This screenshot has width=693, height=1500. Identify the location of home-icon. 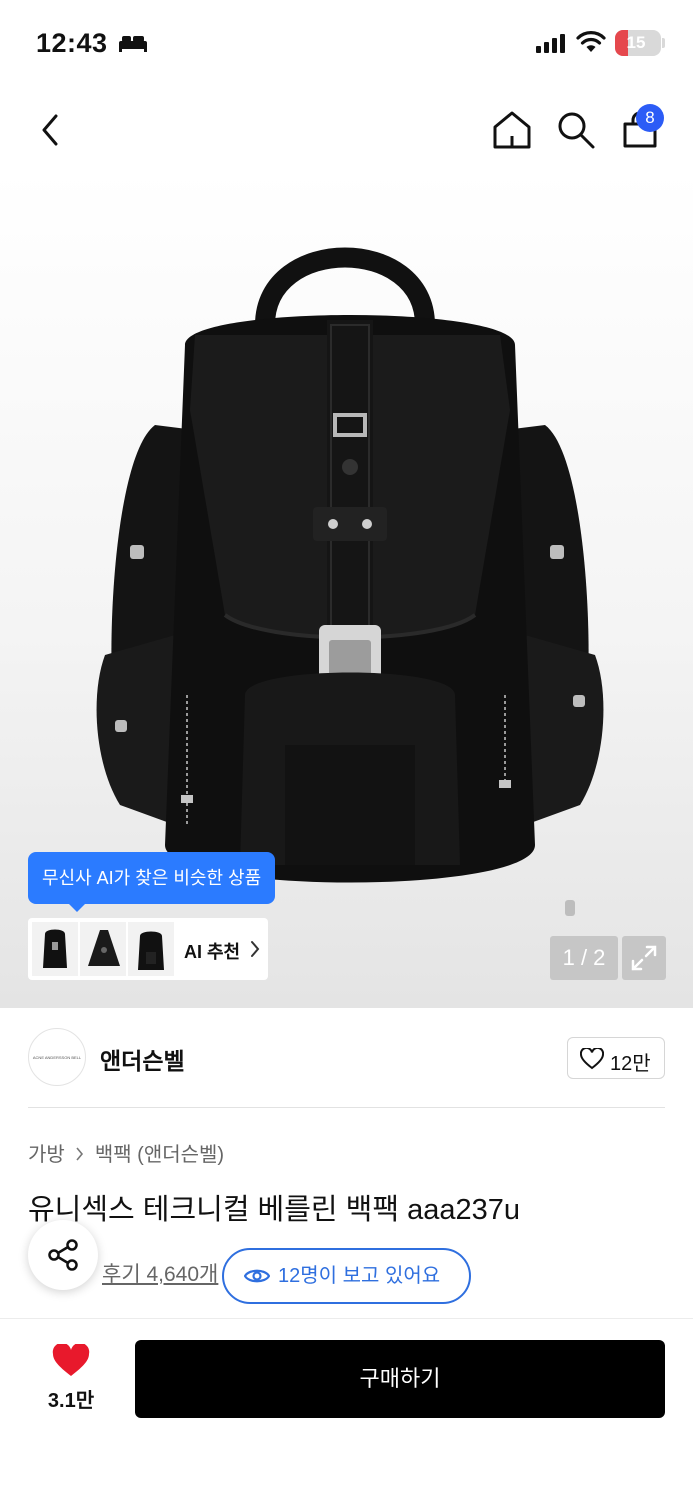
(512, 130).